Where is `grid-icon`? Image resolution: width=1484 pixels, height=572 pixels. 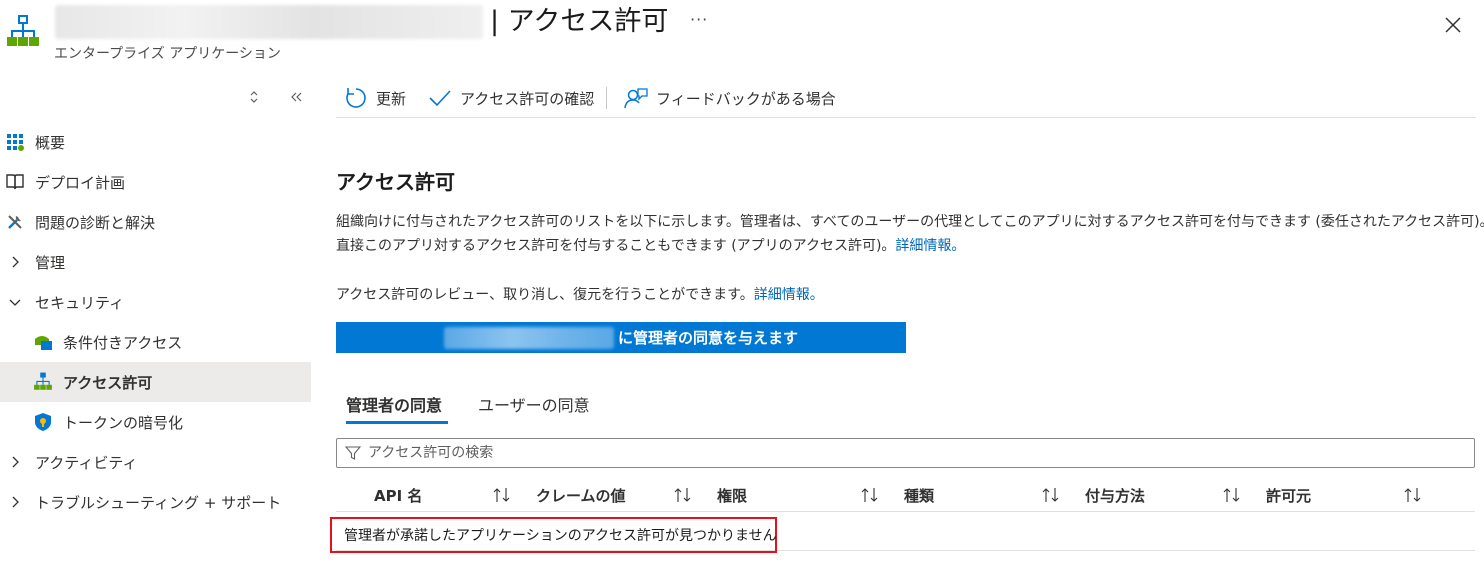 grid-icon is located at coordinates (15, 142).